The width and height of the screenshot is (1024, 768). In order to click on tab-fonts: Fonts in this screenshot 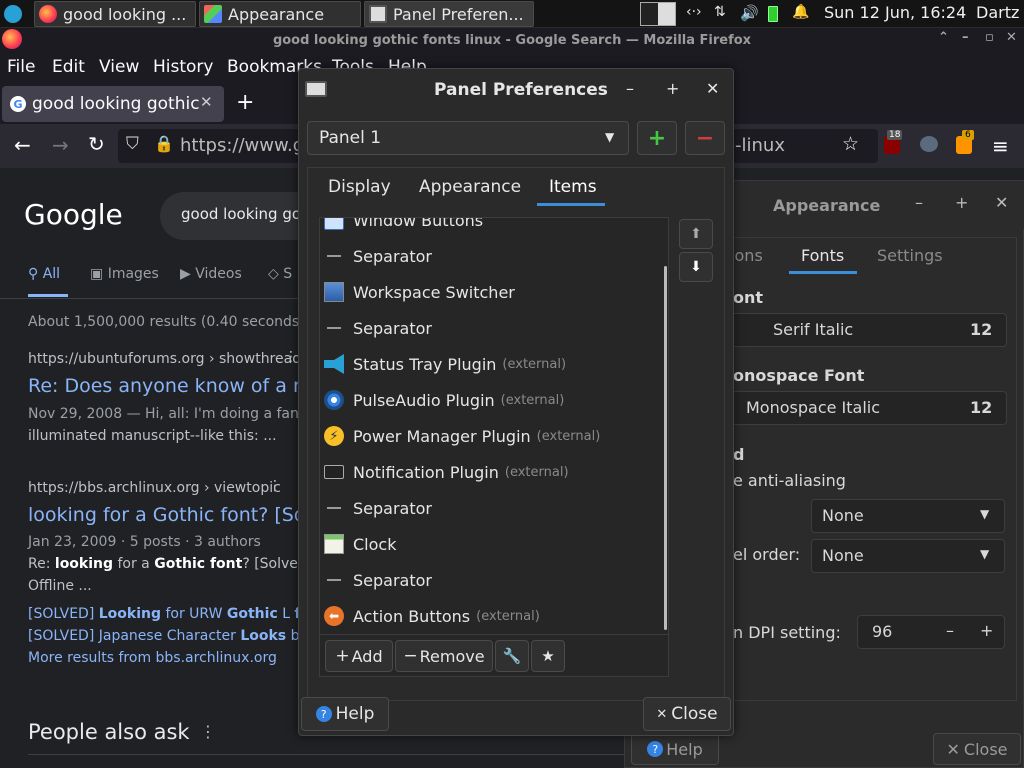, I will do `click(822, 255)`.